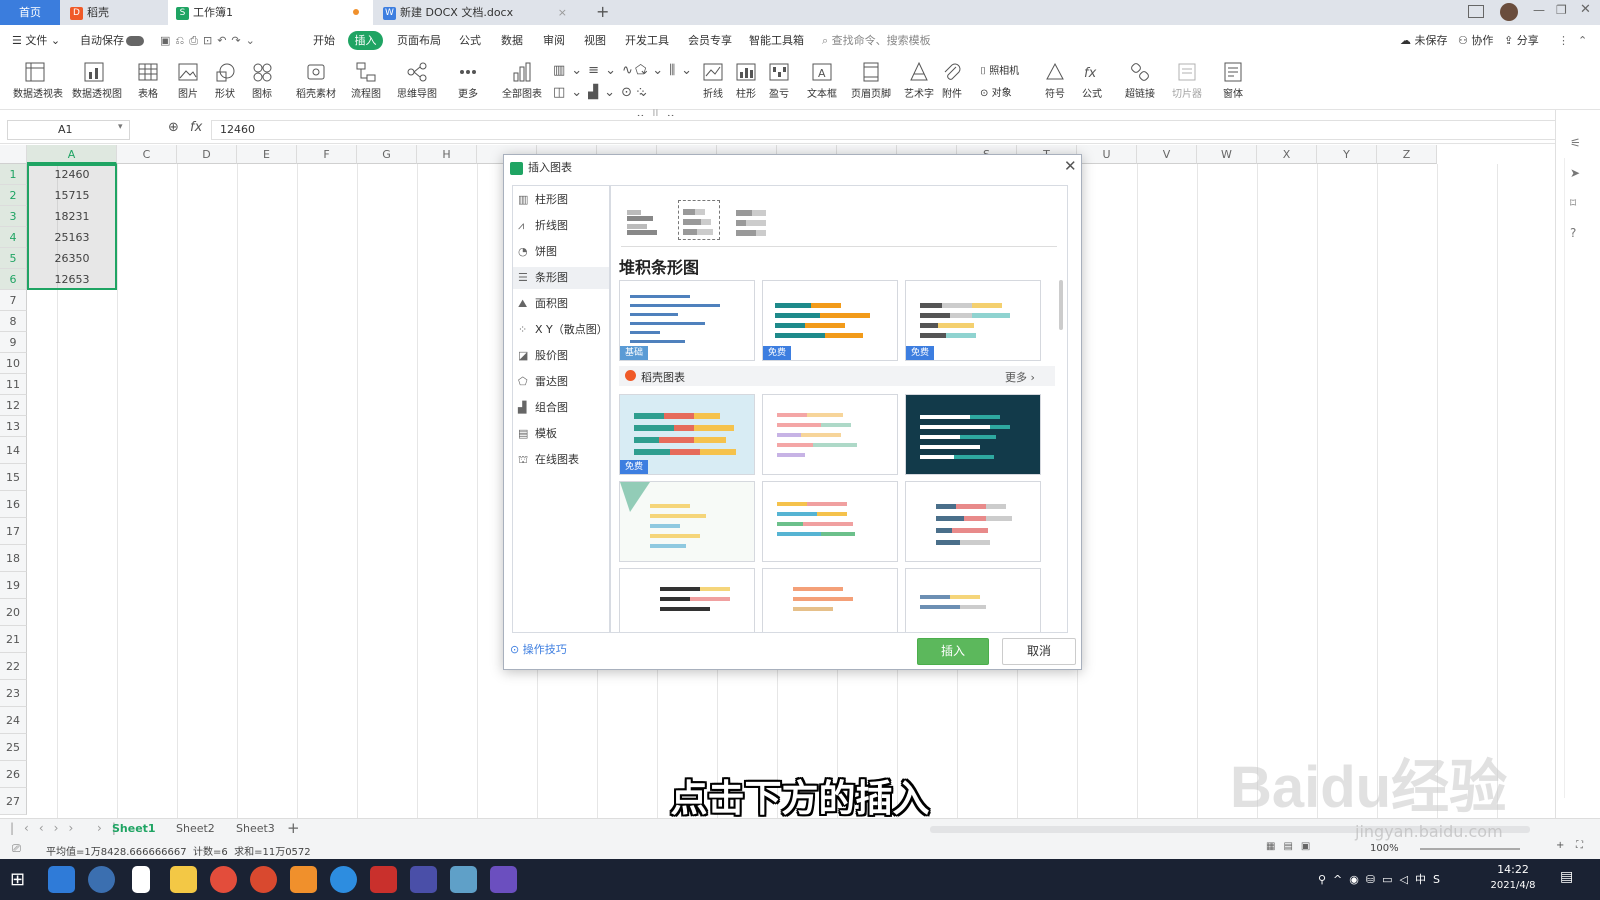 Image resolution: width=1600 pixels, height=900 pixels. What do you see at coordinates (13, 639) in the screenshot?
I see `row-header-21: 21` at bounding box center [13, 639].